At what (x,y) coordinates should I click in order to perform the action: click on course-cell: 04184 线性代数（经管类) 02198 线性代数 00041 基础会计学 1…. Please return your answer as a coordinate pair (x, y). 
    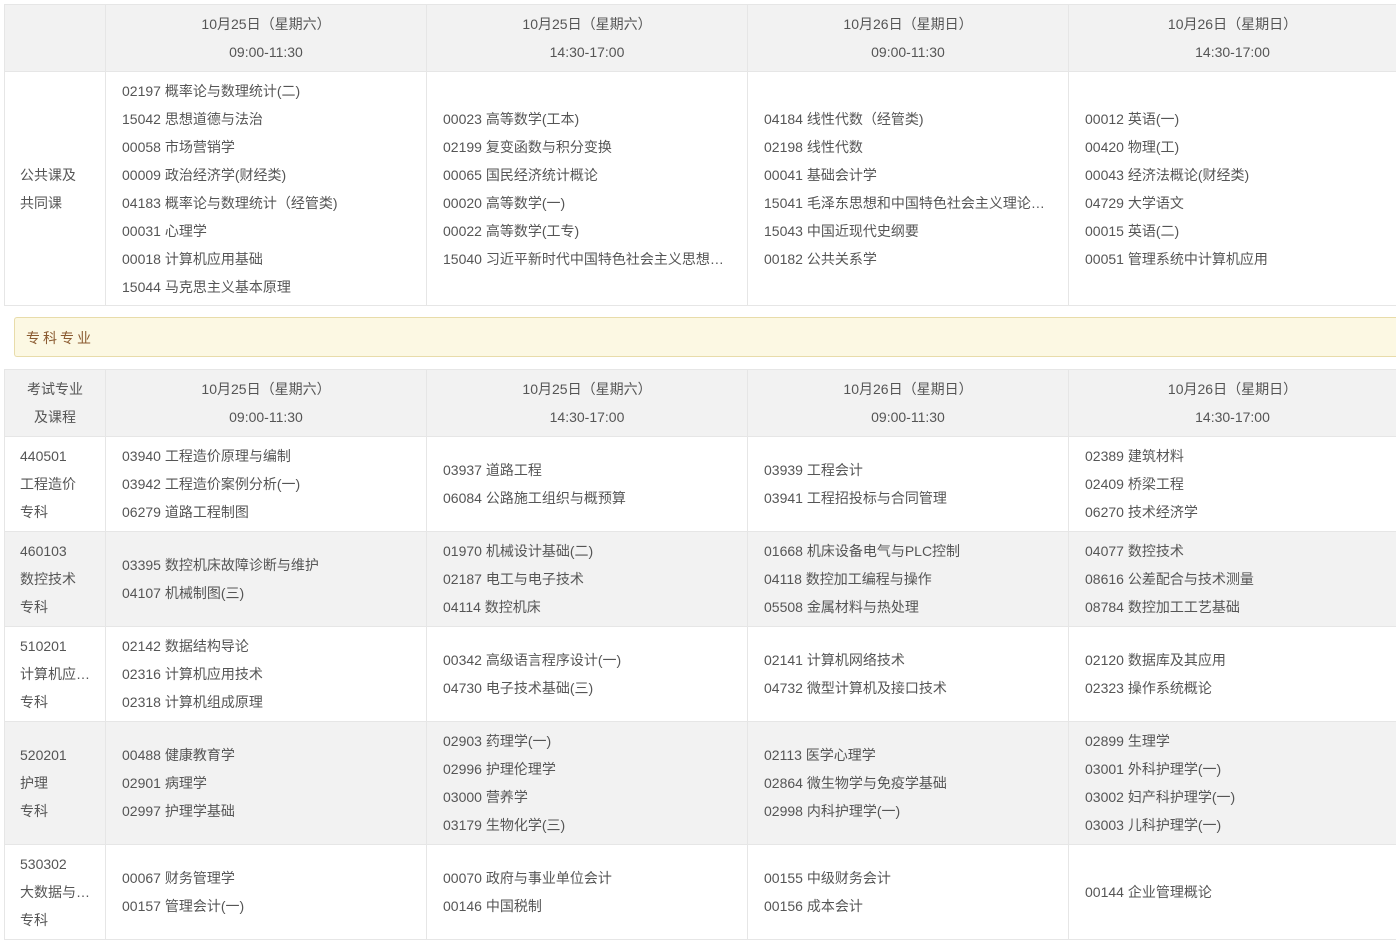
    Looking at the image, I should click on (908, 189).